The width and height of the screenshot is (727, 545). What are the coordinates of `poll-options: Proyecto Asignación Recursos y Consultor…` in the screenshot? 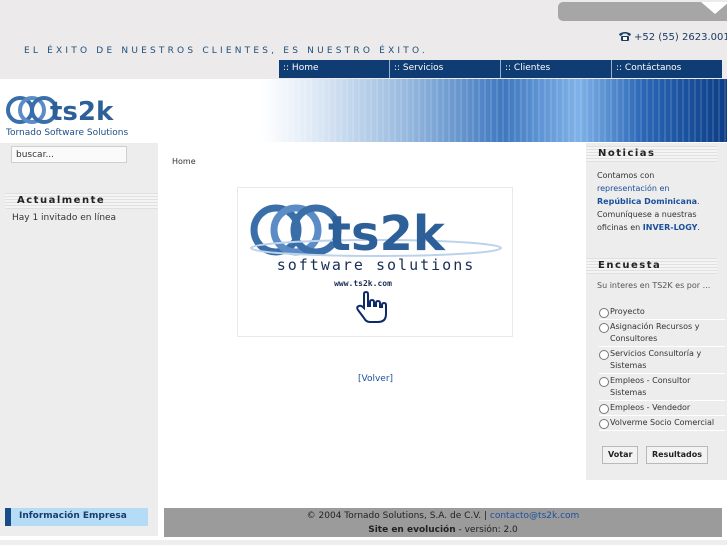 It's located at (662, 368).